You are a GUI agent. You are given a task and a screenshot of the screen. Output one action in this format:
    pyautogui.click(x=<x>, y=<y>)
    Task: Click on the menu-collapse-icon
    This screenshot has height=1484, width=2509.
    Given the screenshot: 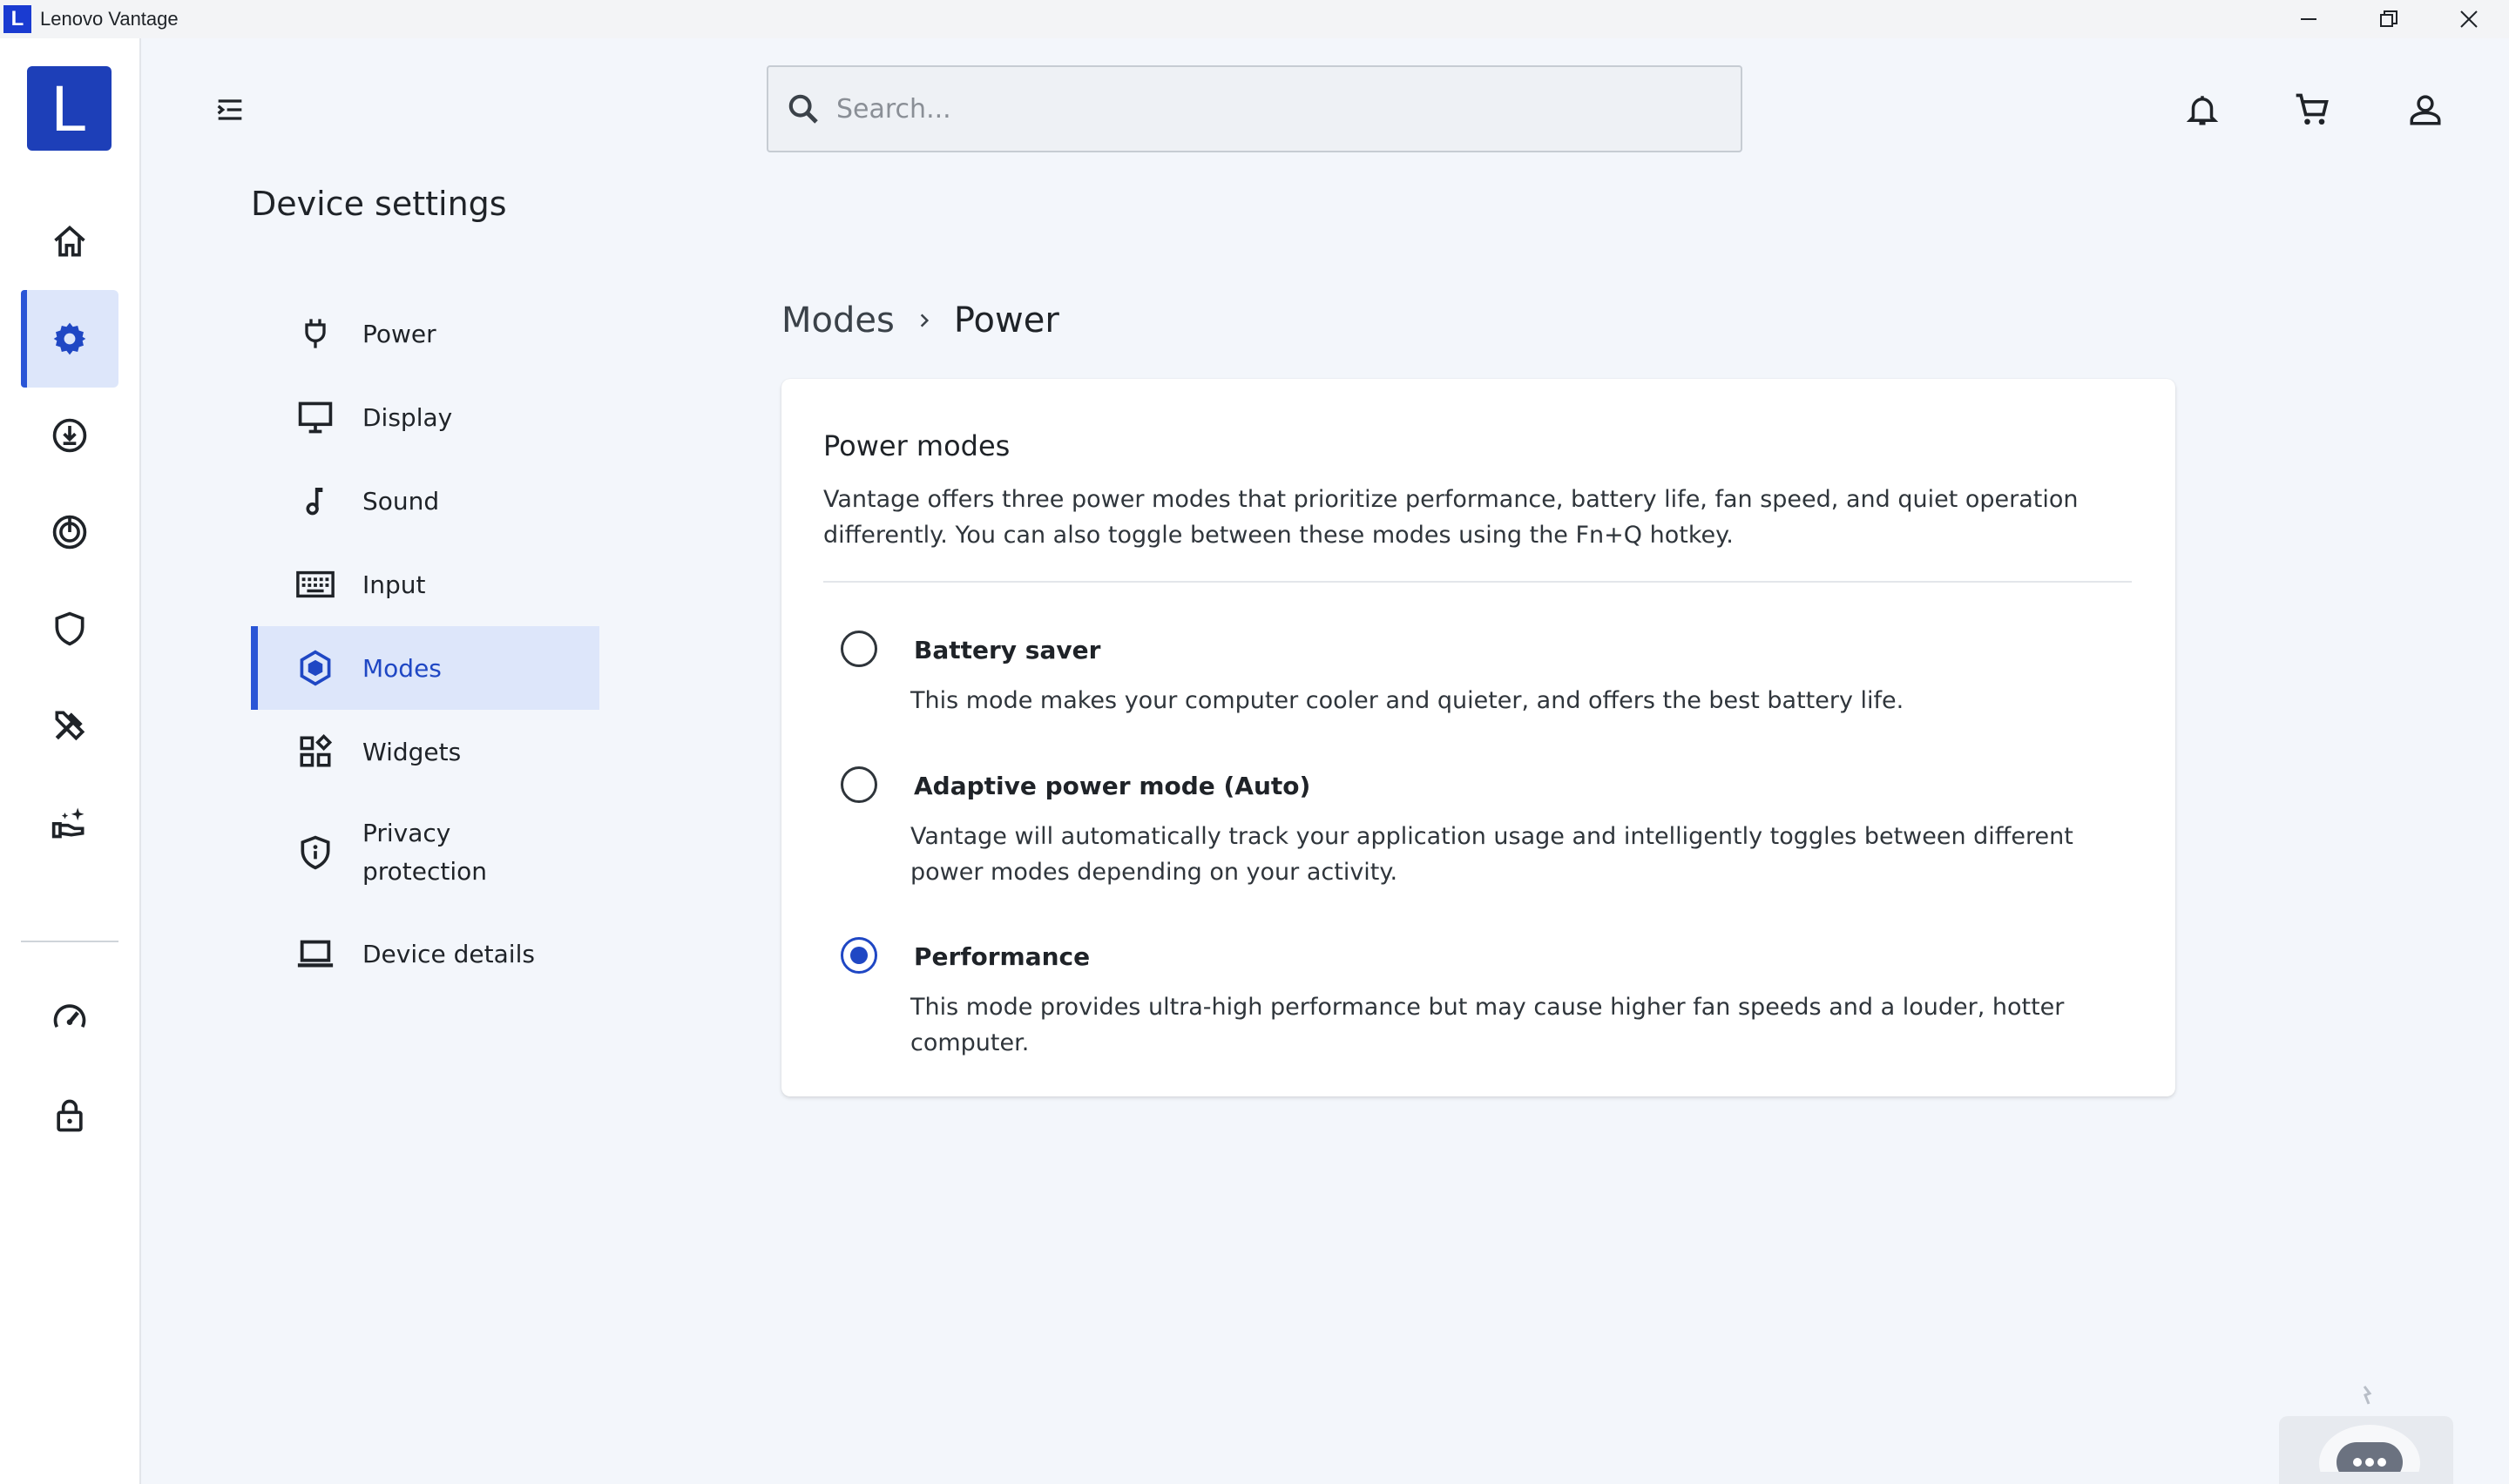 What is the action you would take?
    pyautogui.click(x=229, y=109)
    